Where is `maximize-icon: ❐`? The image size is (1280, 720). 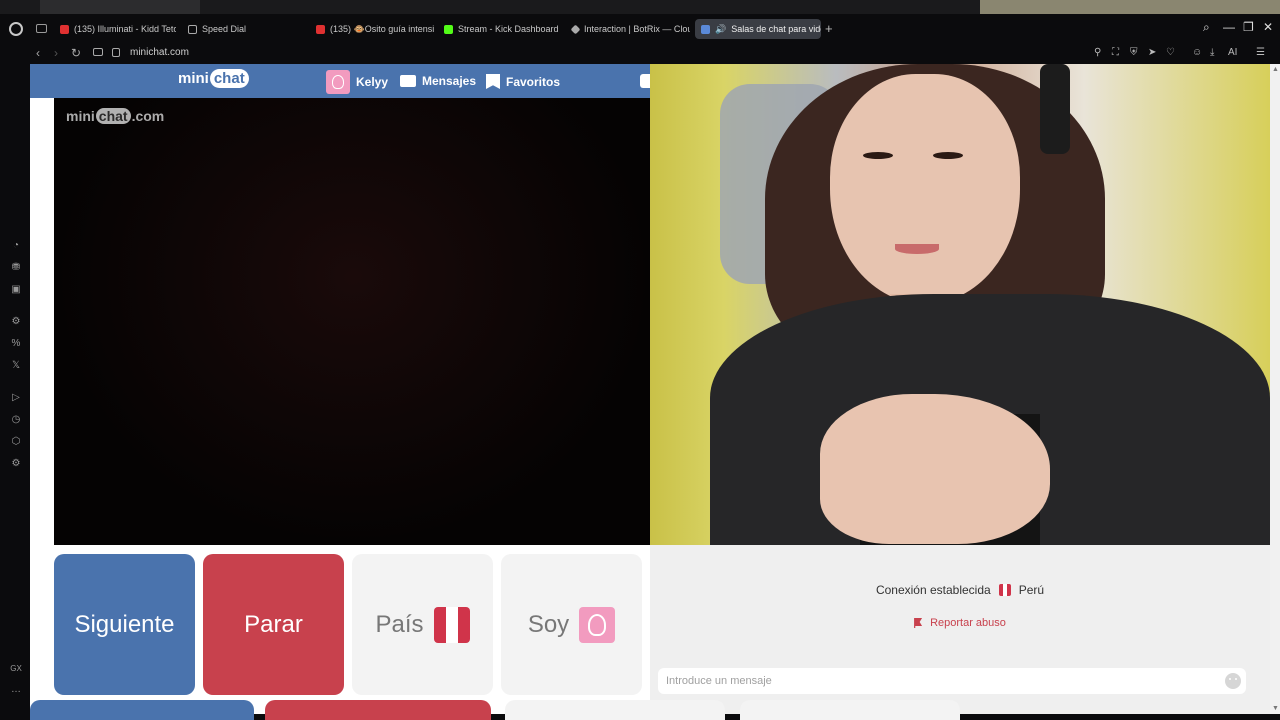
maximize-icon: ❐ is located at coordinates (1248, 27).